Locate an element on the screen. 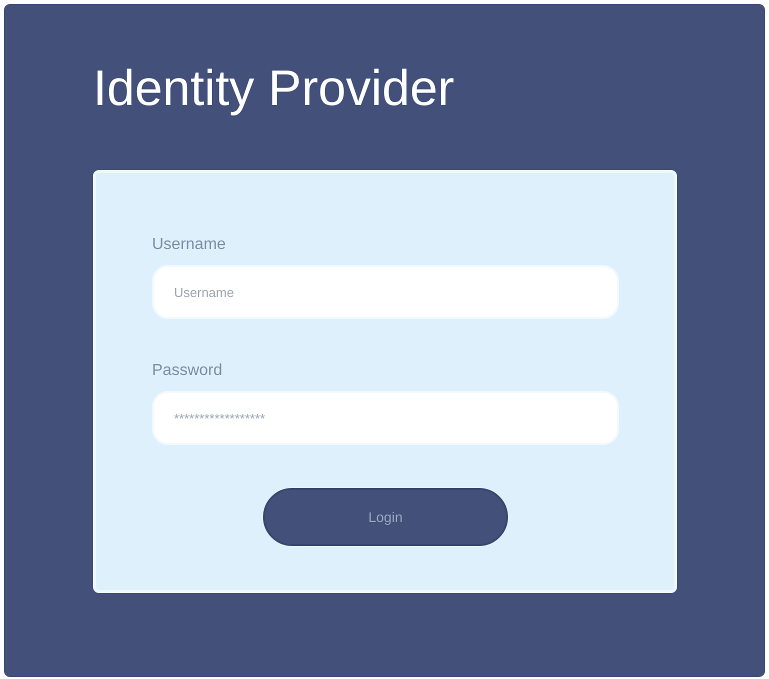 The width and height of the screenshot is (769, 679). input-field: ****************** is located at coordinates (385, 418).